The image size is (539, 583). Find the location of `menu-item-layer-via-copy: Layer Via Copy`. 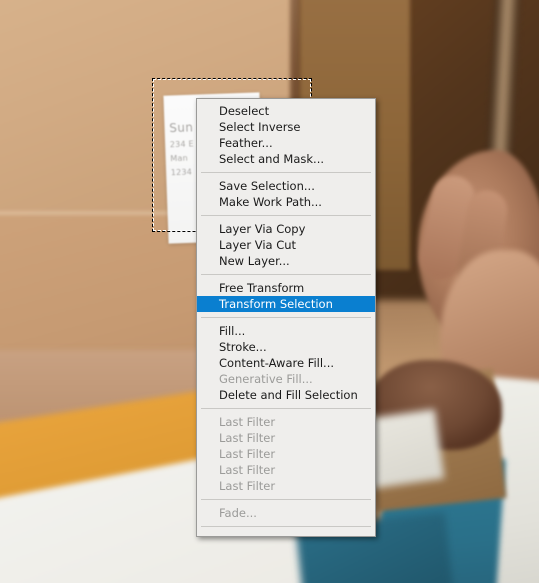

menu-item-layer-via-copy: Layer Via Copy is located at coordinates (286, 229).